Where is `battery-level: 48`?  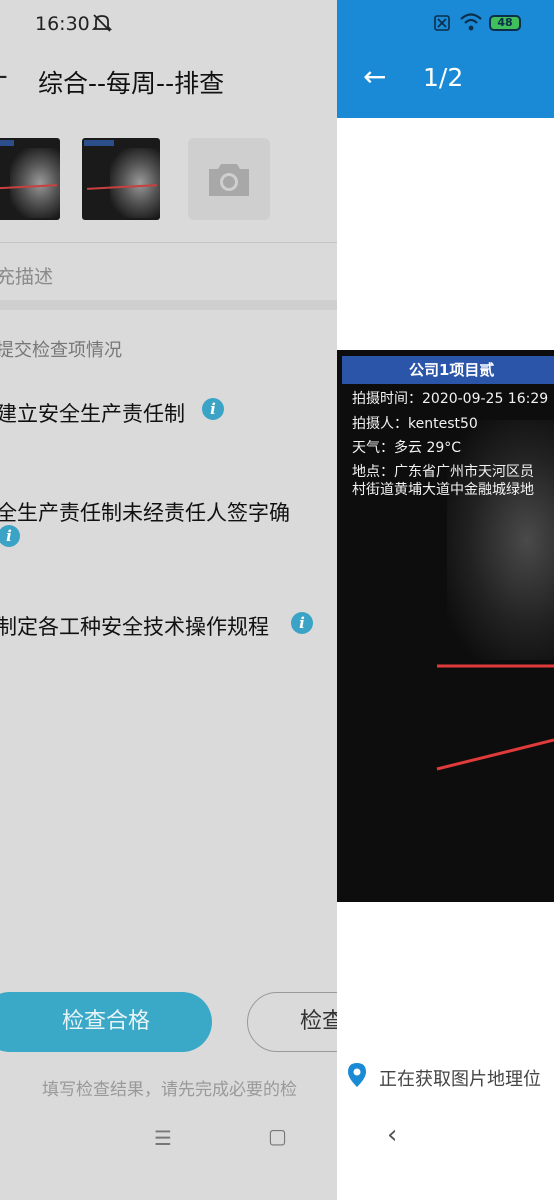
battery-level: 48 is located at coordinates (505, 22).